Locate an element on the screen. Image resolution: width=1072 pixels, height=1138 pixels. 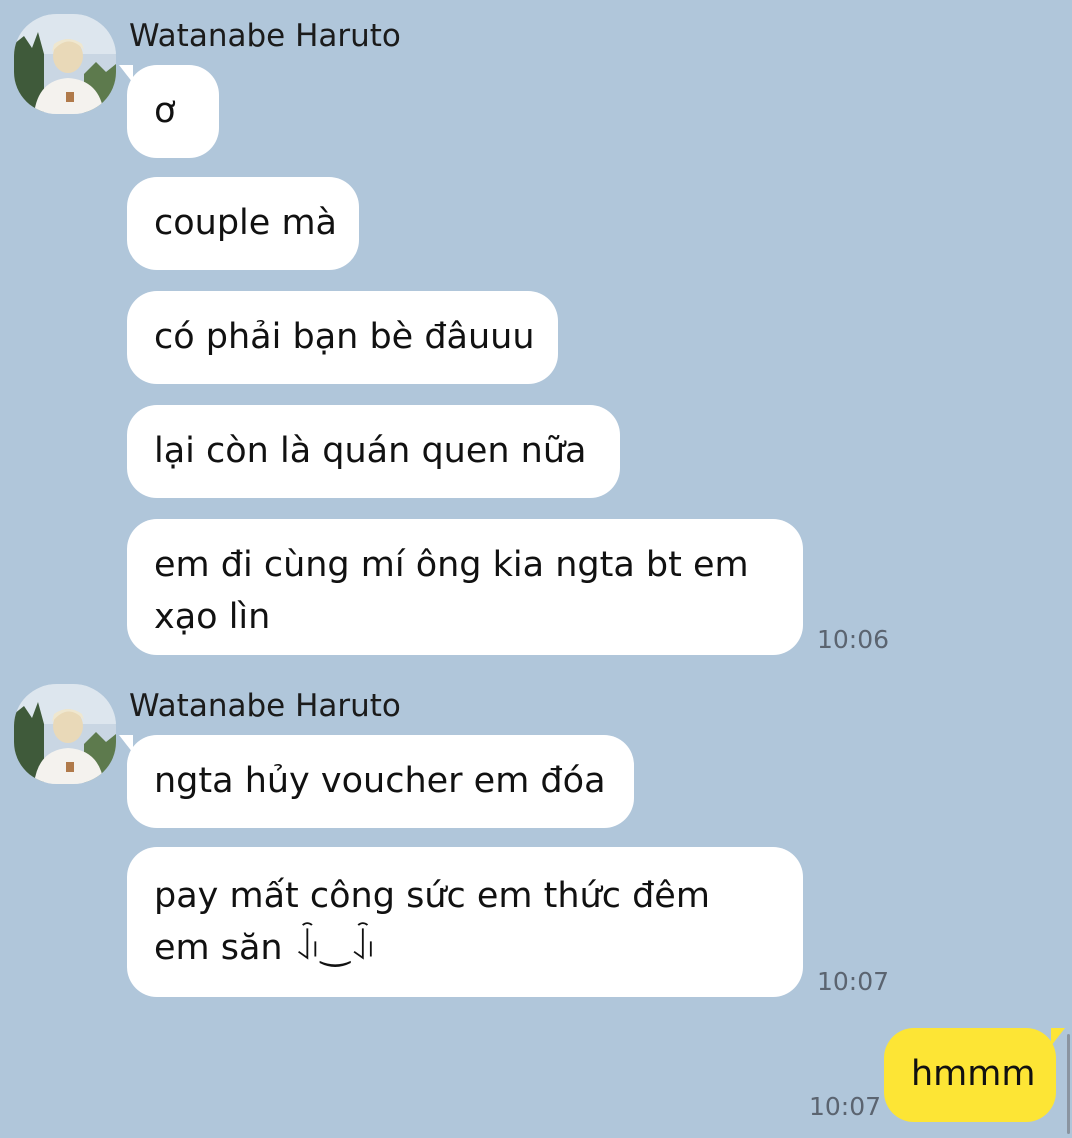
scrollbar is located at coordinates (1068, 1084).